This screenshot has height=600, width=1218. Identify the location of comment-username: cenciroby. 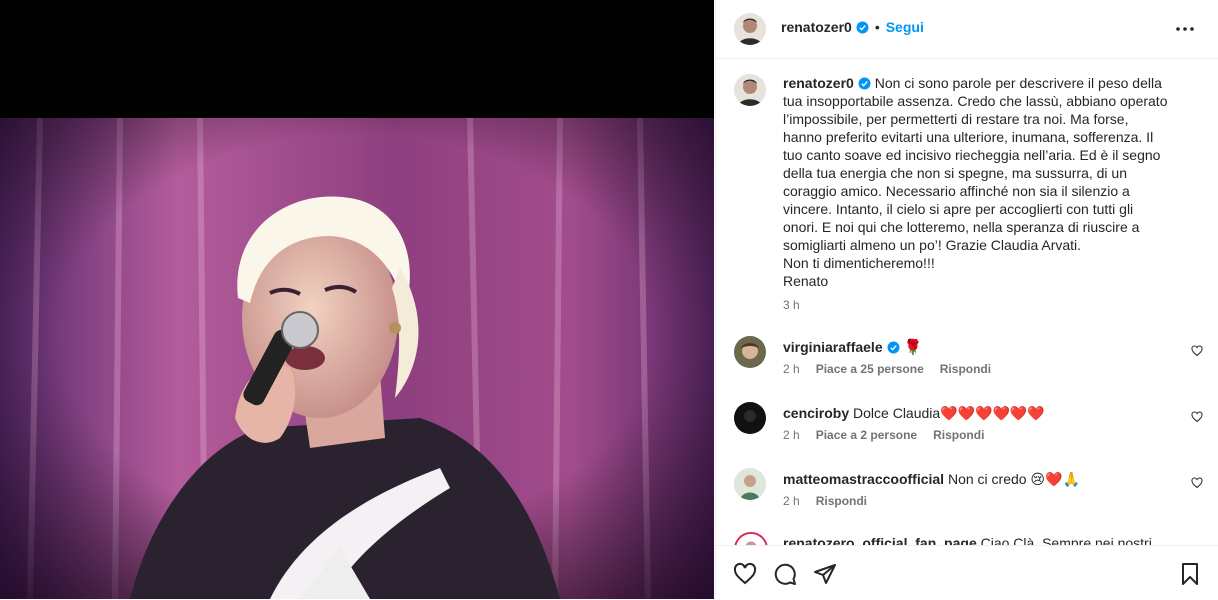
(816, 413).